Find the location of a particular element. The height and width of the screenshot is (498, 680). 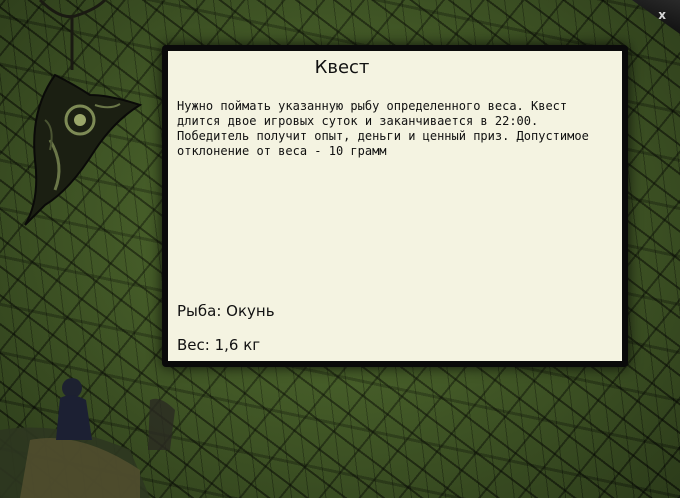

weight-row: Вес: 1,6 кг is located at coordinates (218, 345).